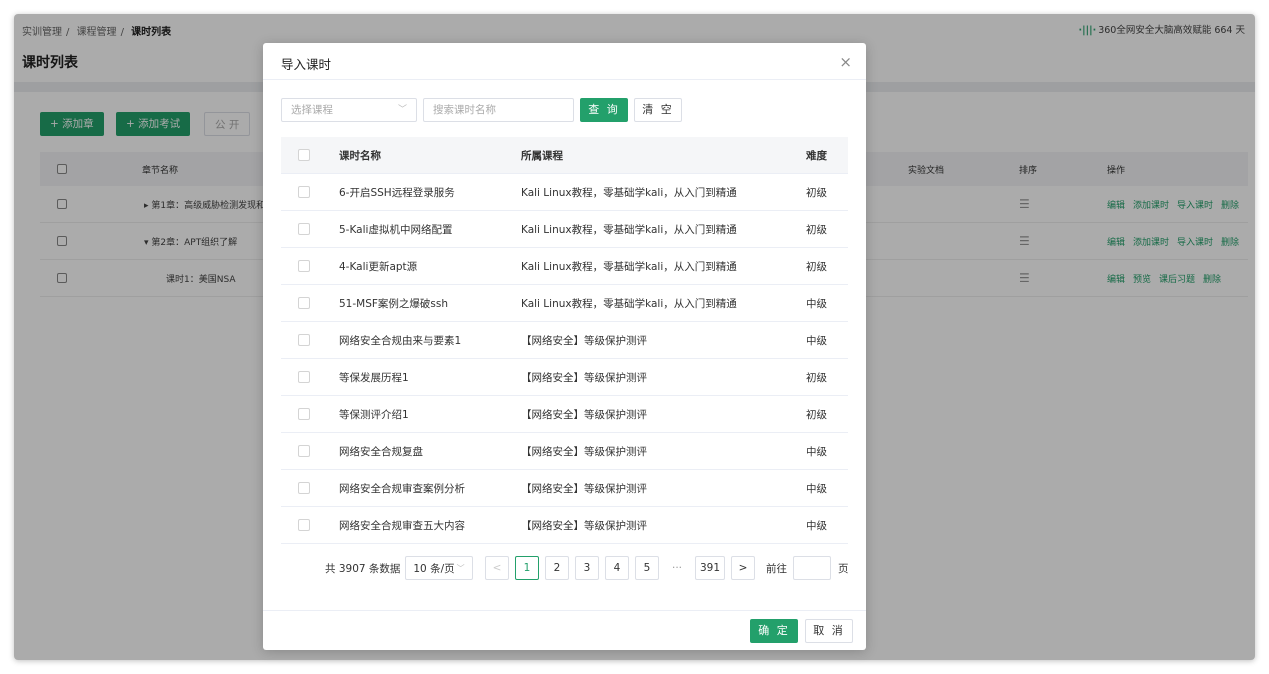 The height and width of the screenshot is (674, 1269). I want to click on course-select-placeholder: 选择课程, so click(312, 110).